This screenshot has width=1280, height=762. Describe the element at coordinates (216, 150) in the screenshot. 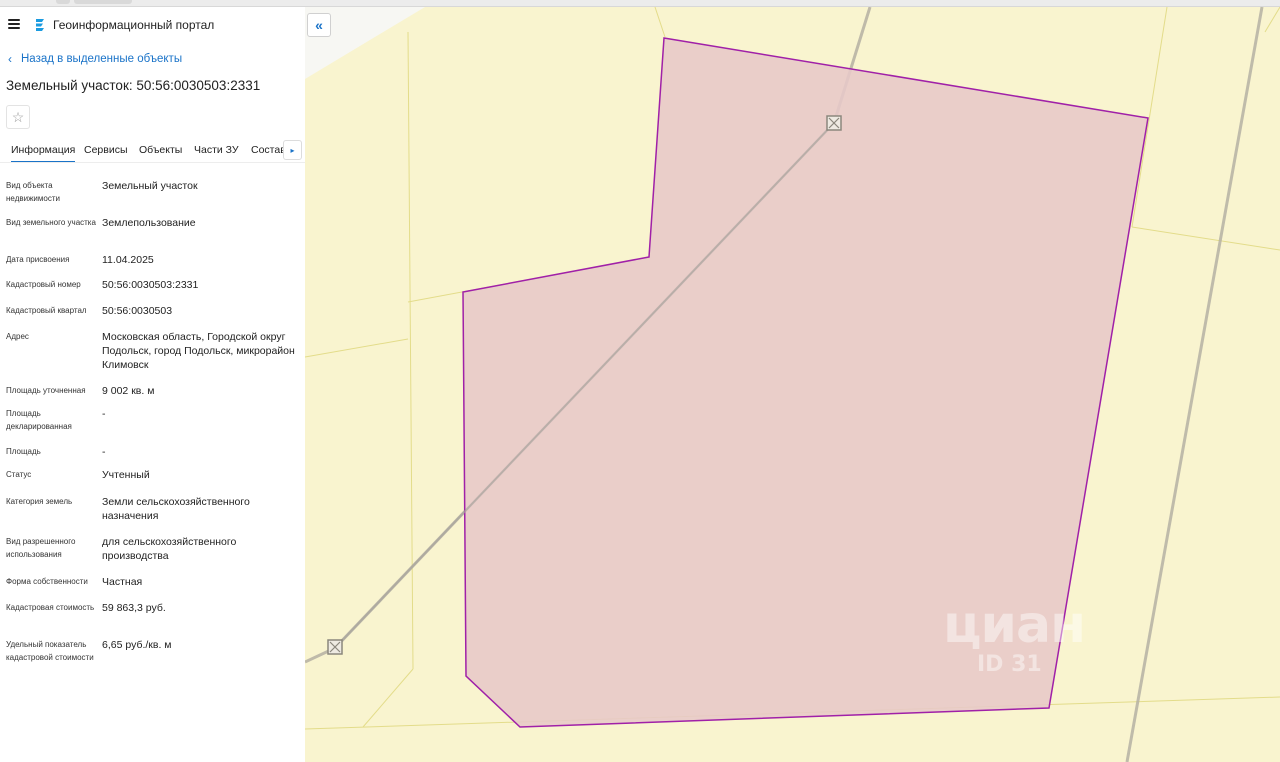

I see `tab-parcel-parts: Части ЗУ` at that location.